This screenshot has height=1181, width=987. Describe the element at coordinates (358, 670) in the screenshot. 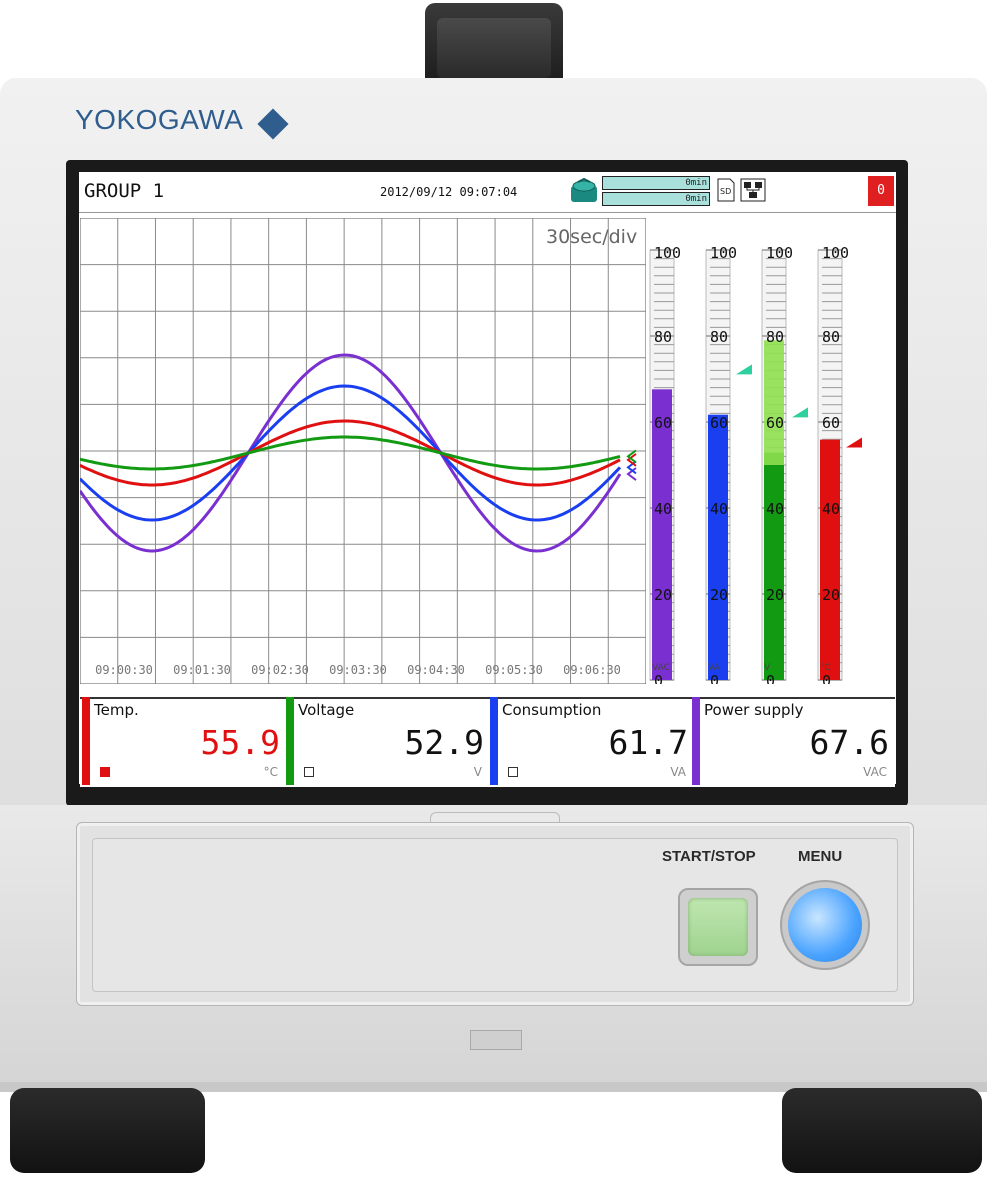

I see `time-axis-label: 09:03:30` at that location.